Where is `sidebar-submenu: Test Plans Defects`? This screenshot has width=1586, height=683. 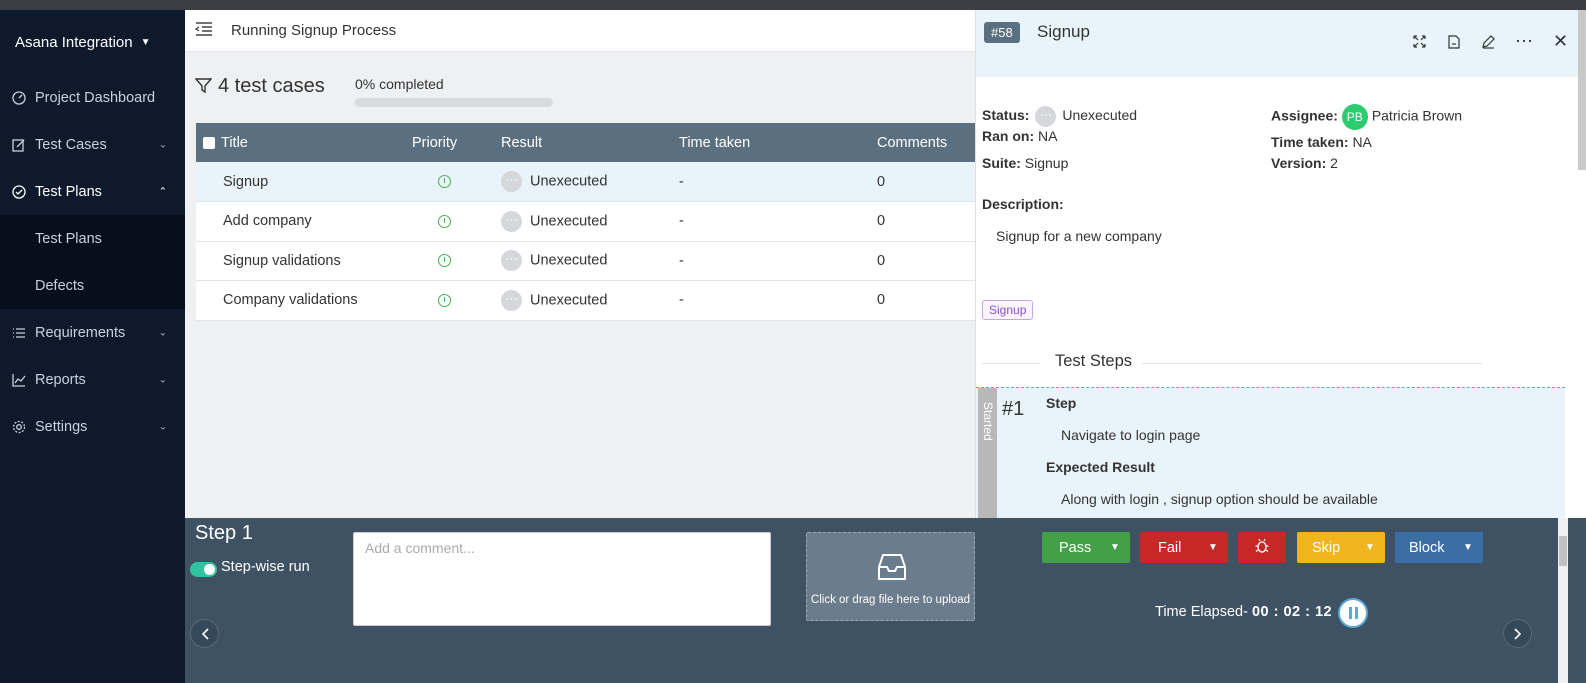
sidebar-submenu: Test Plans Defects is located at coordinates (92, 262).